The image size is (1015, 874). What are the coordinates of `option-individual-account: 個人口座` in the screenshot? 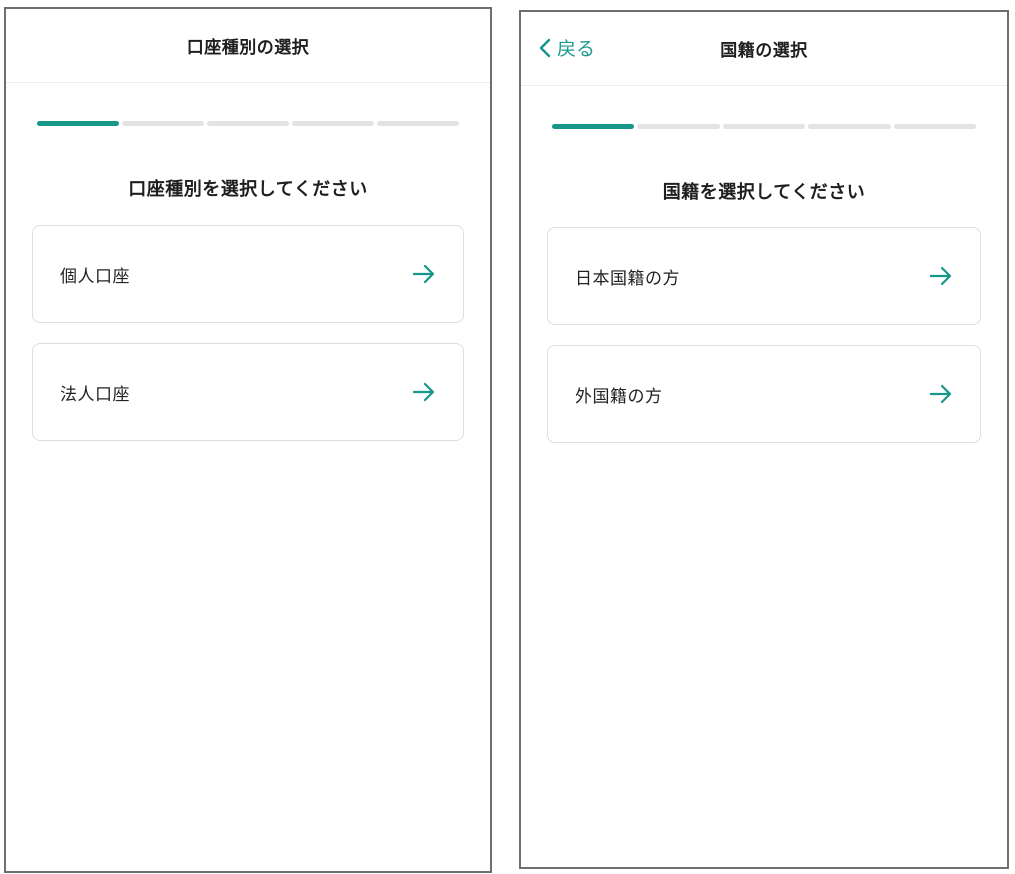 It's located at (248, 274).